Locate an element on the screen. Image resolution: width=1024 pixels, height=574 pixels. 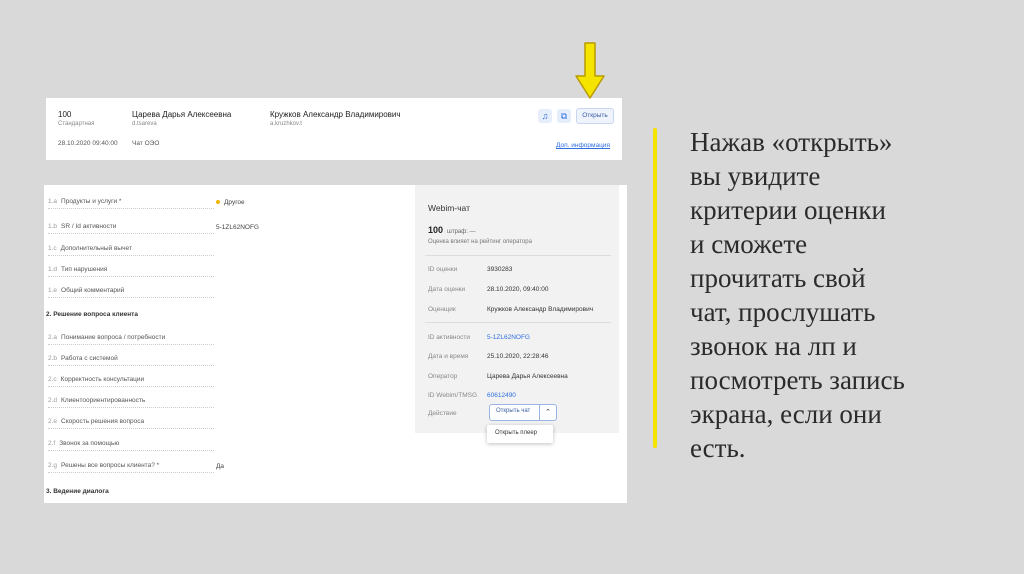
criterion-row: 2.g Решены все вопросы клиента? * is located at coordinates (131, 467).